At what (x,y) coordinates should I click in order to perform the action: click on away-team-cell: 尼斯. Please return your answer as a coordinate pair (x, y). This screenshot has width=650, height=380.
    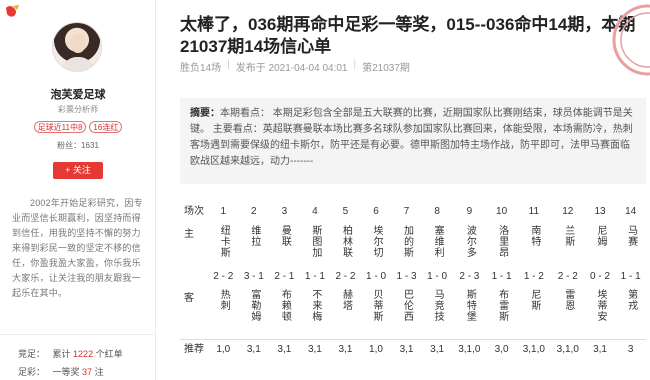
    Looking at the image, I should click on (534, 312).